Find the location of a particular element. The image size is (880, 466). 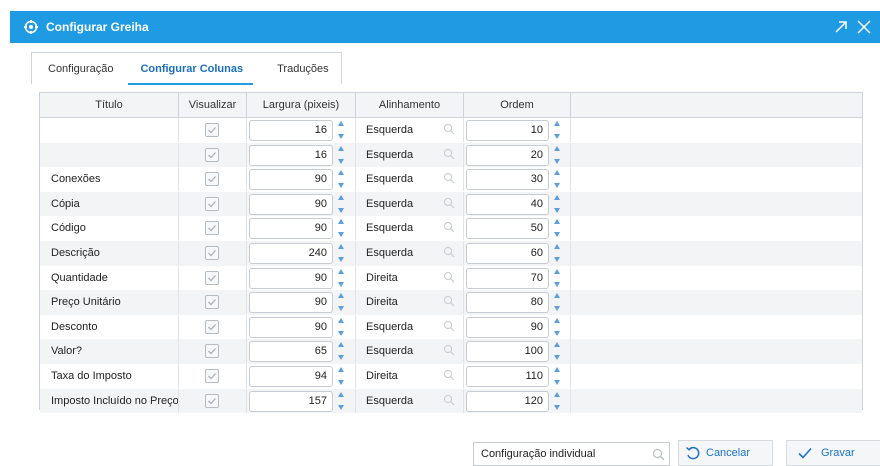

order-input: 90 is located at coordinates (507, 327).